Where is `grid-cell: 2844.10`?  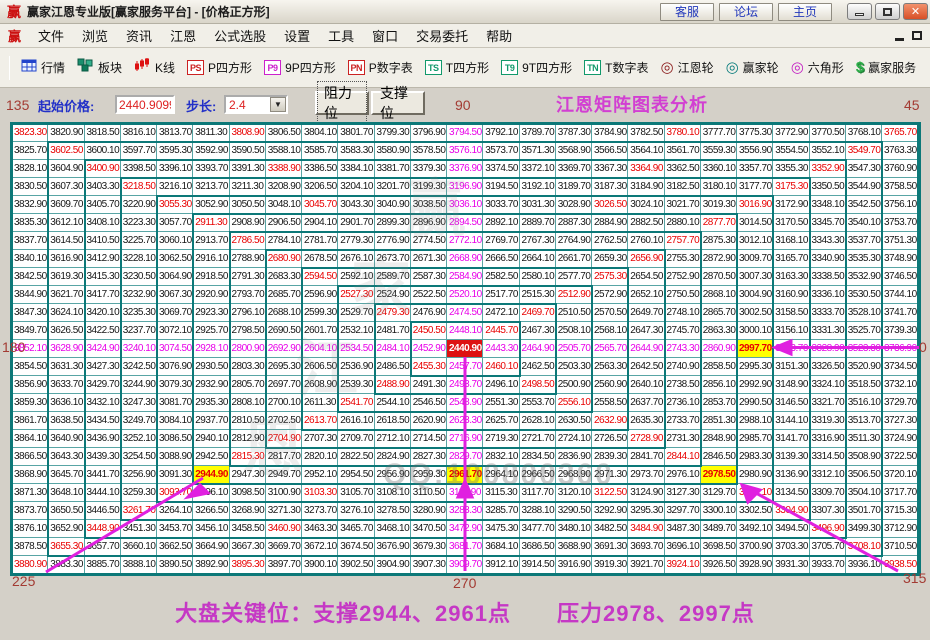
grid-cell: 2844.10 is located at coordinates (682, 457).